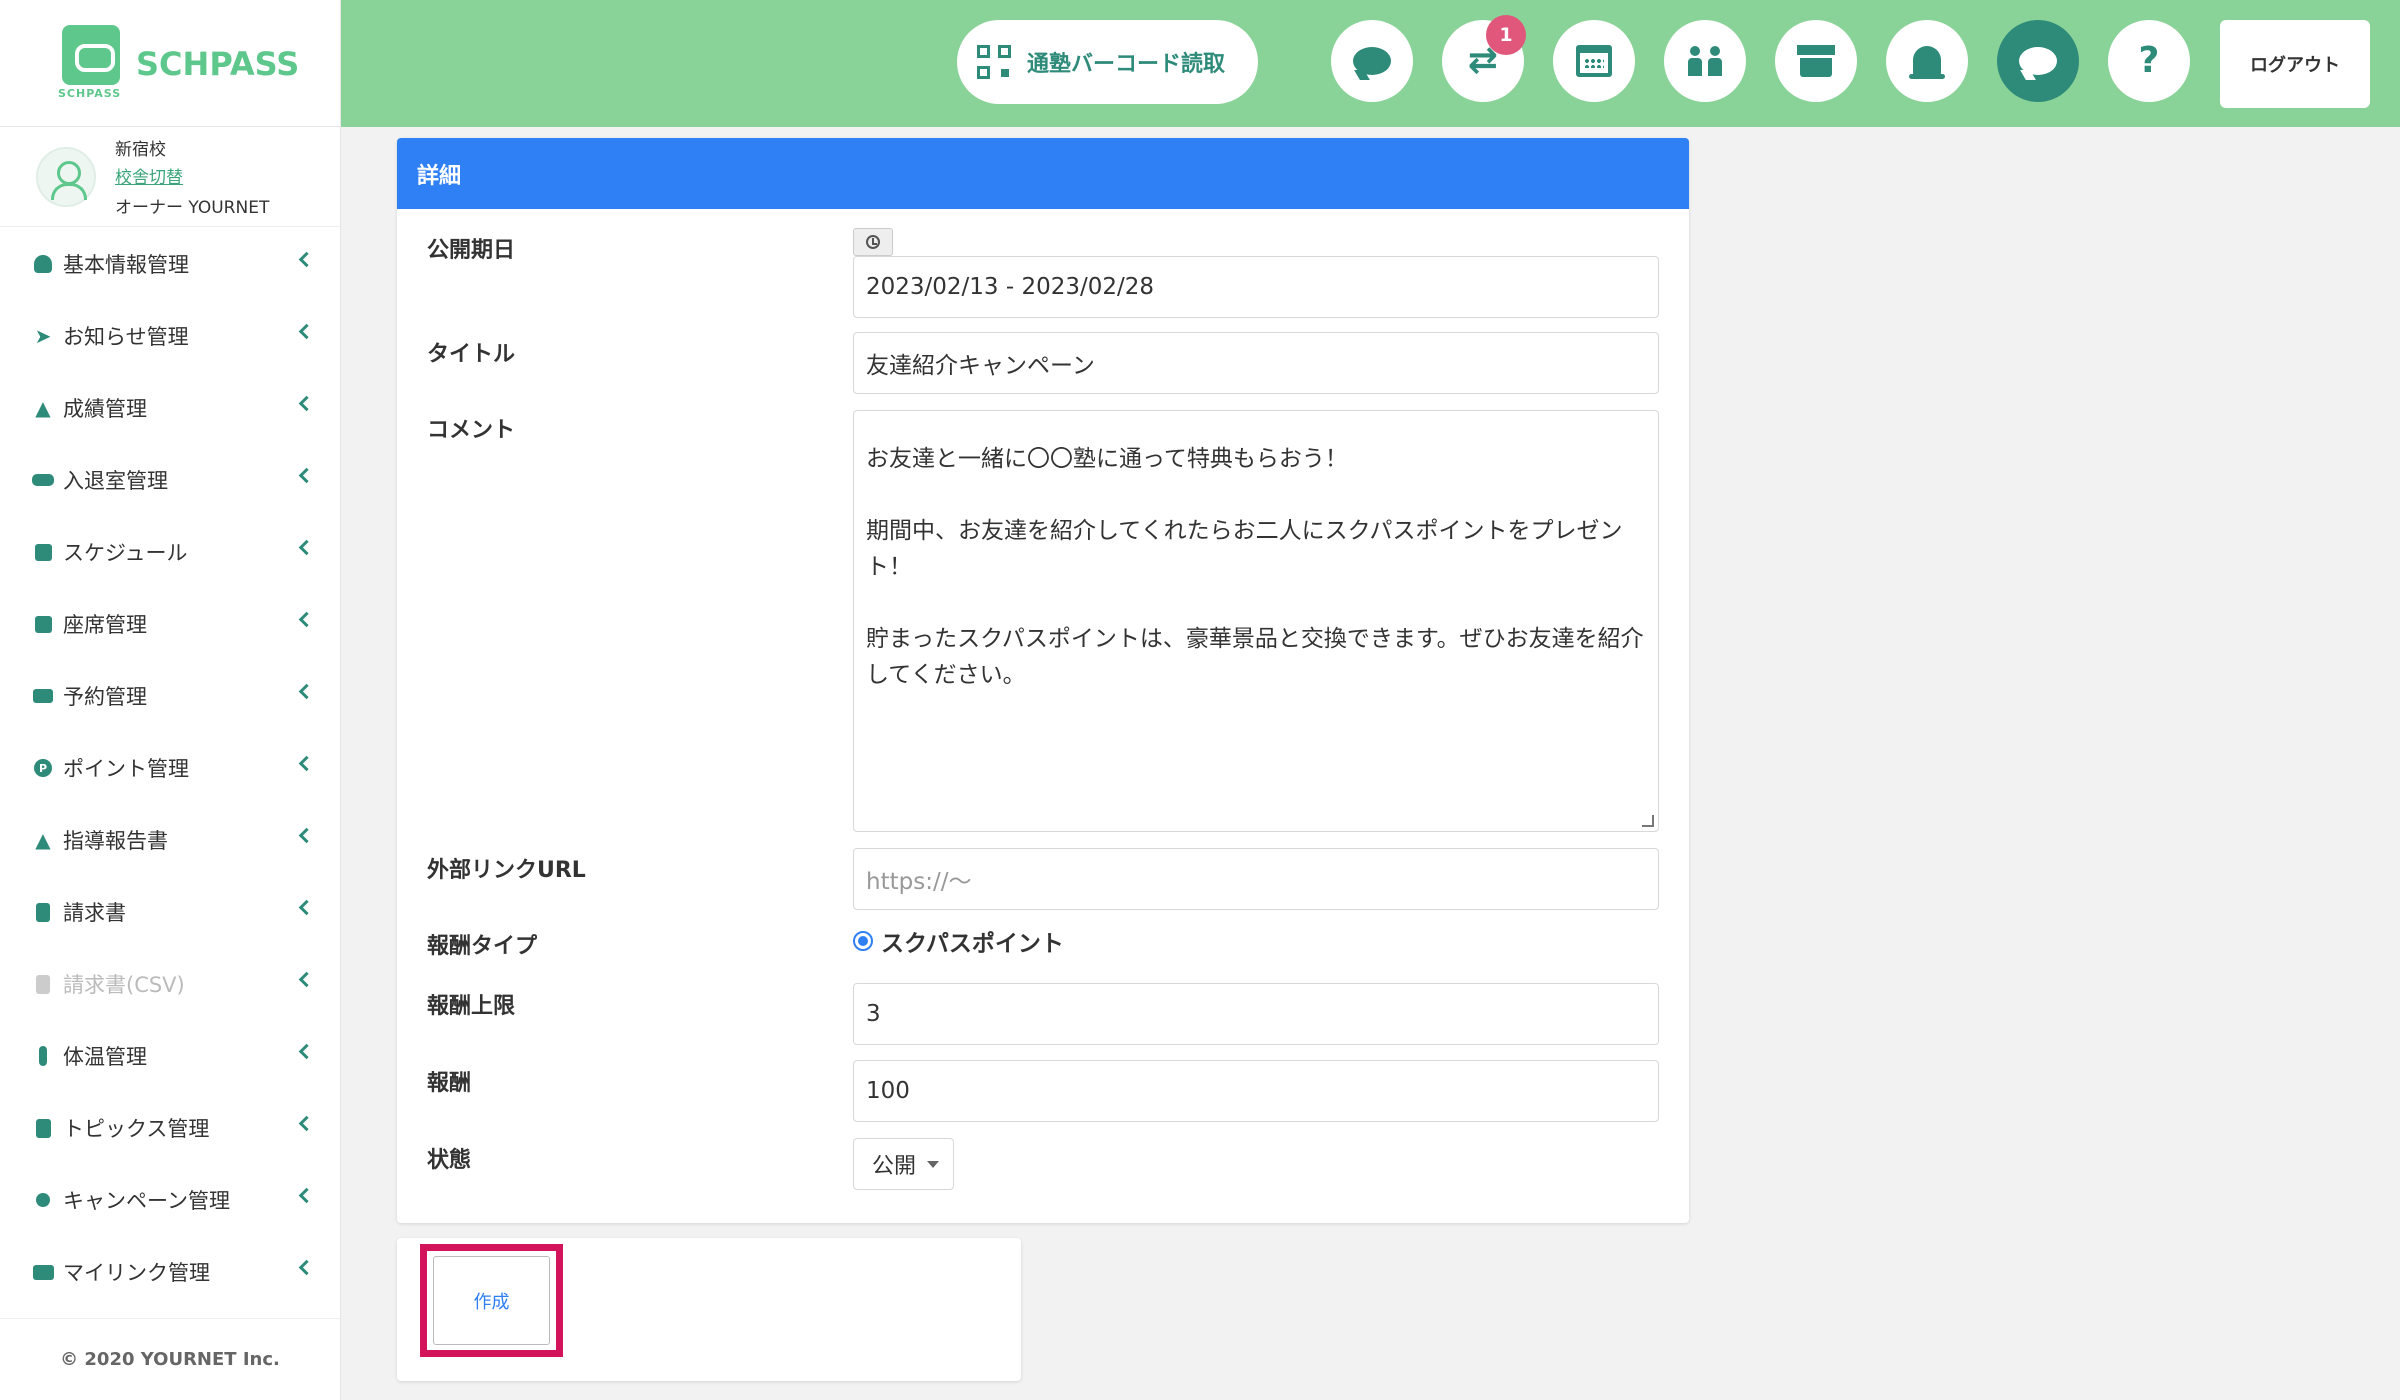 The height and width of the screenshot is (1400, 2400). What do you see at coordinates (1484, 58) in the screenshot?
I see `transfer-button: ⇄ 1` at bounding box center [1484, 58].